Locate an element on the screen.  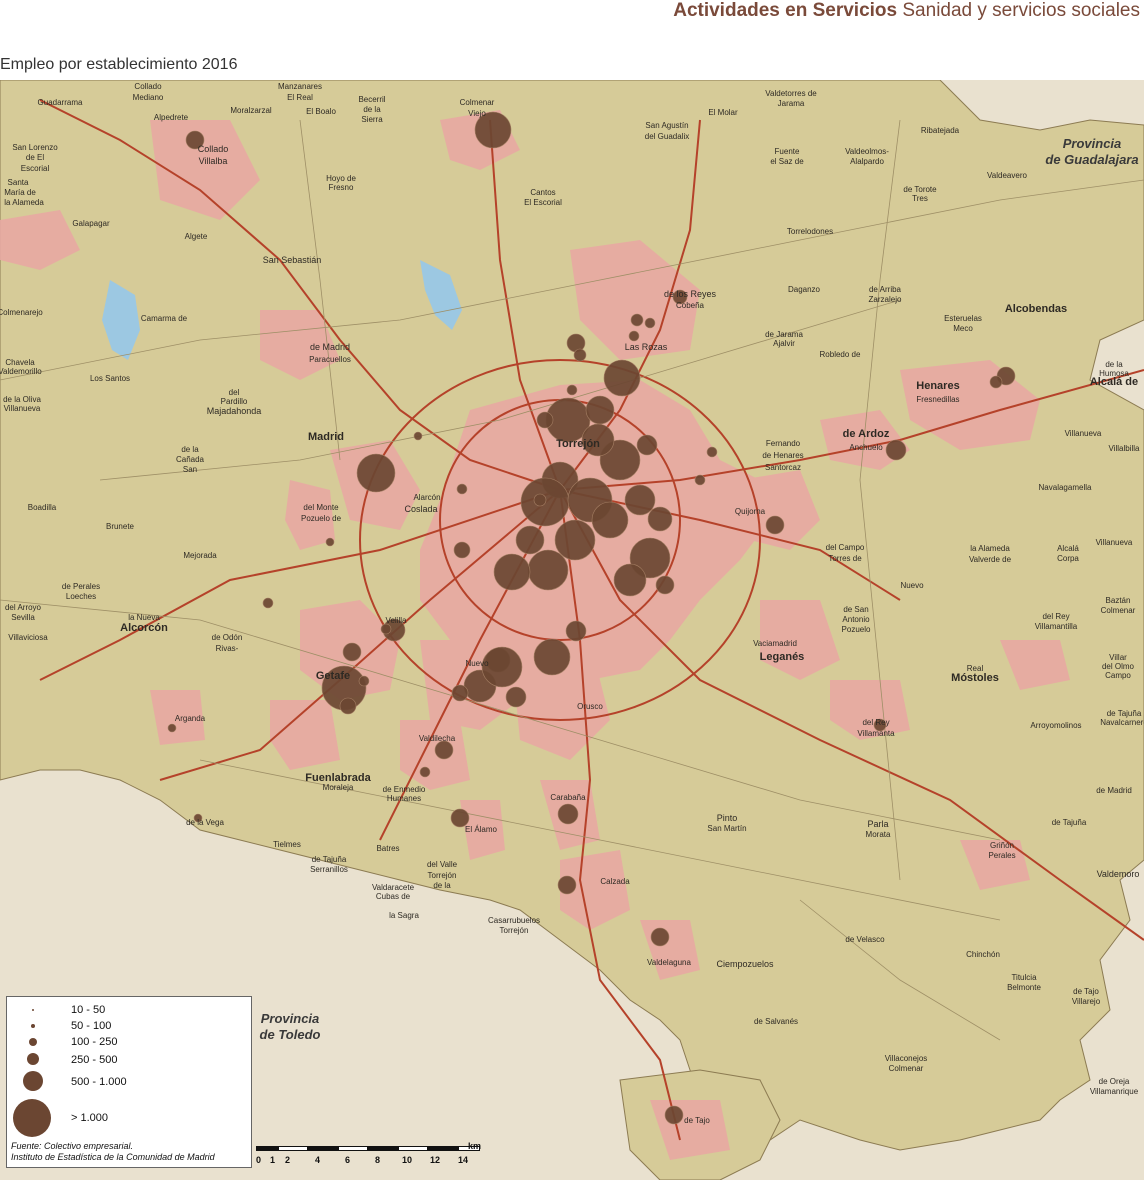
place-label: Navalagamella is located at coordinates (1065, 487).